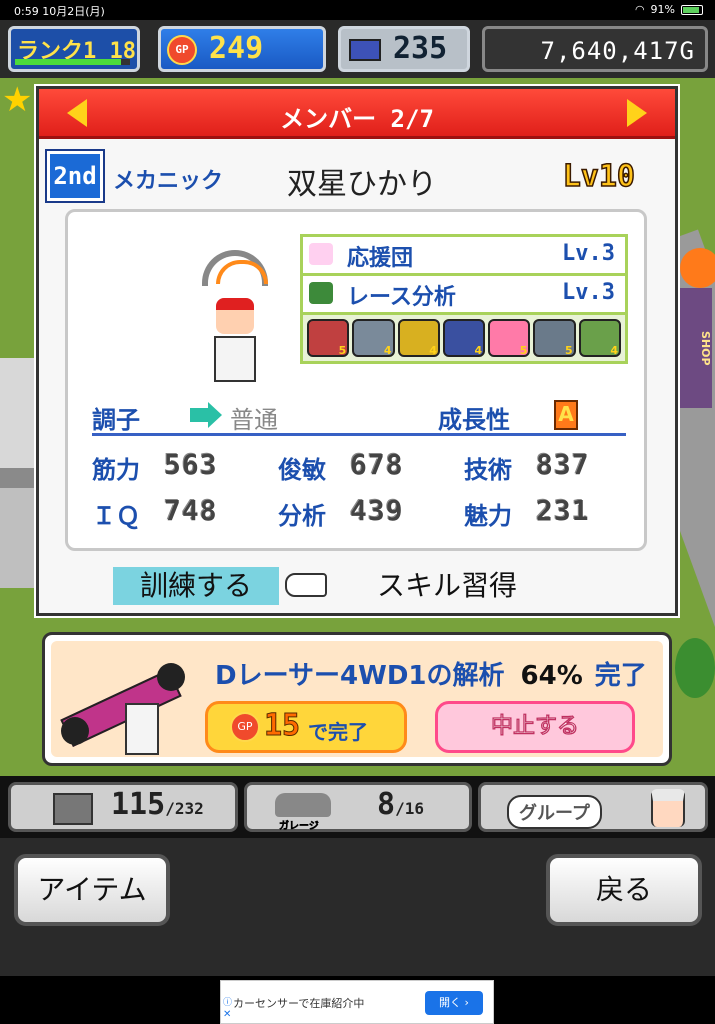 The height and width of the screenshot is (1024, 715). What do you see at coordinates (599, 176) in the screenshot?
I see `member-level: Lv10` at bounding box center [599, 176].